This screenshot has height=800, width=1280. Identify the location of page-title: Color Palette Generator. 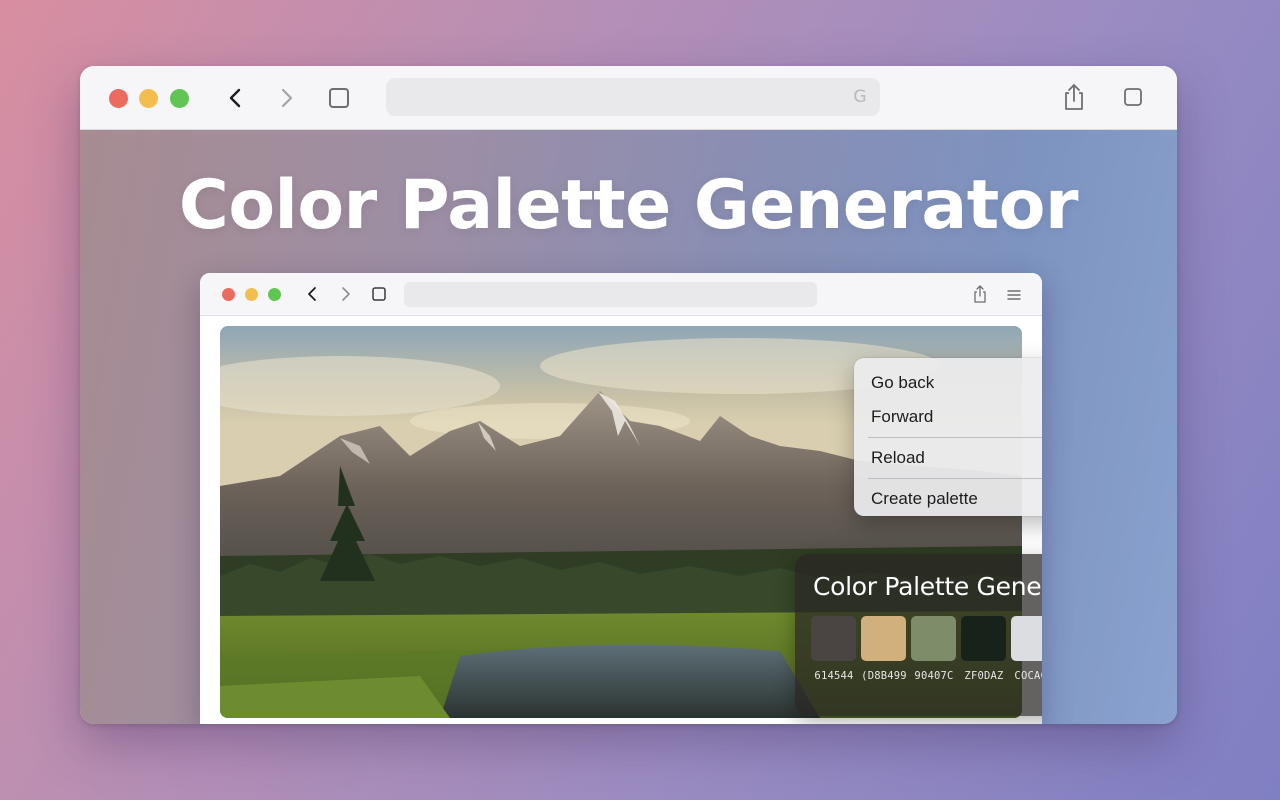
(628, 205).